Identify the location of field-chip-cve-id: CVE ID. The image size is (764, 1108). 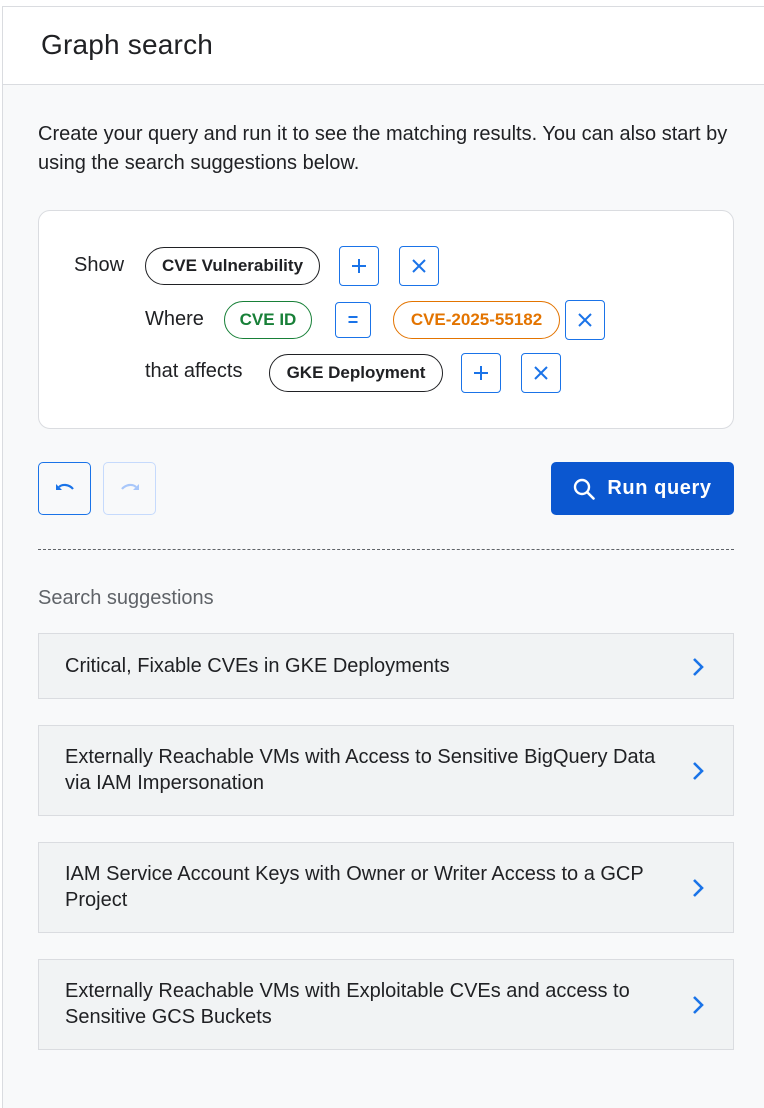
(268, 320).